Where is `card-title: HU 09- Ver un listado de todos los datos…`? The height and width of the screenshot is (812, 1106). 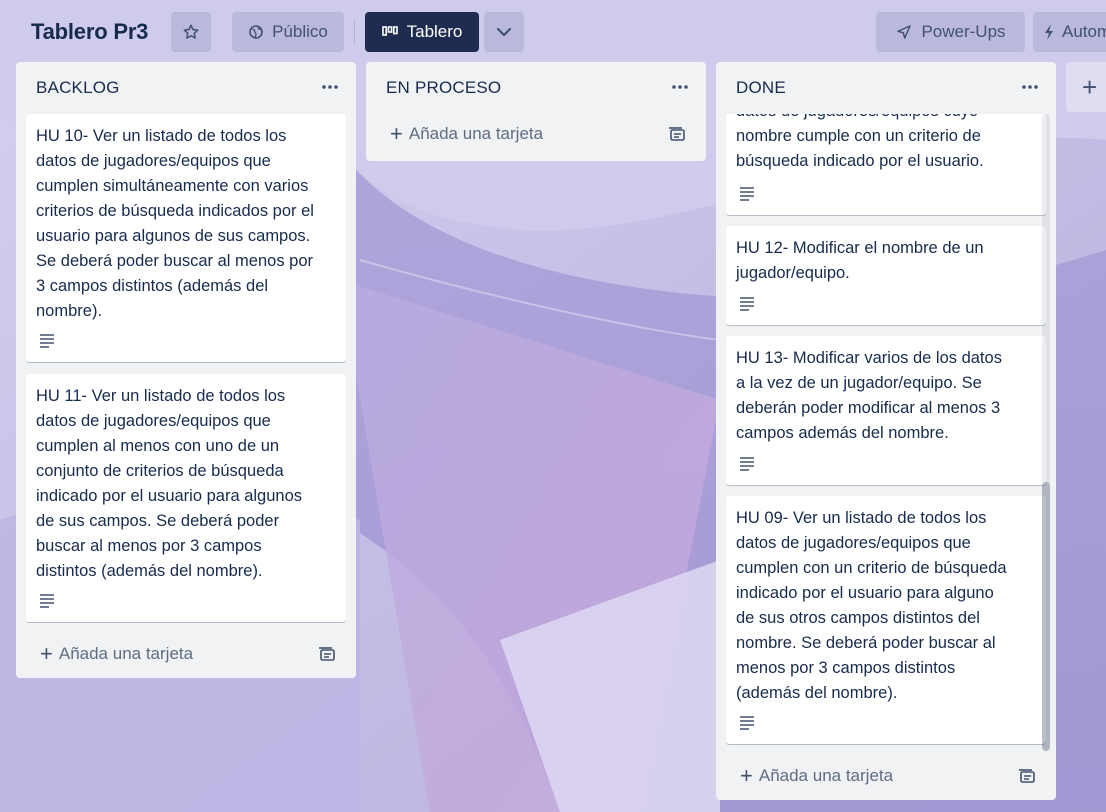
card-title: HU 09- Ver un listado de todos los datos… is located at coordinates (871, 605).